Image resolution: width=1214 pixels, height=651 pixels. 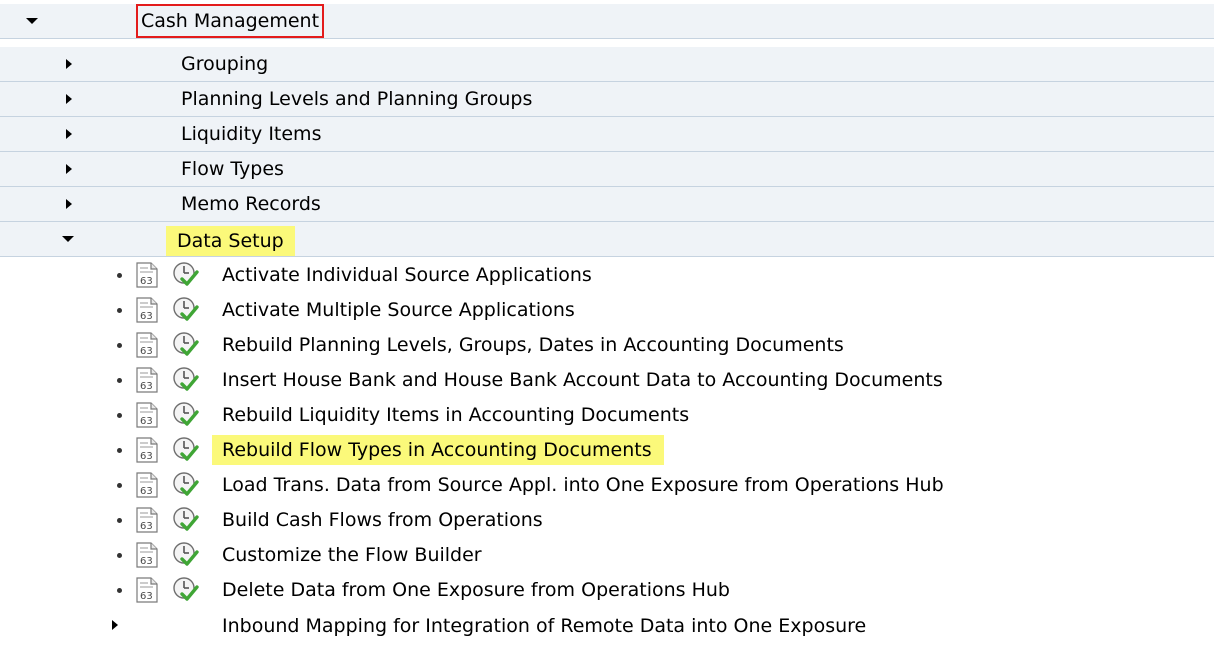 What do you see at coordinates (382, 520) in the screenshot?
I see `tree-activity-label: Build Cash Flows from Operations` at bounding box center [382, 520].